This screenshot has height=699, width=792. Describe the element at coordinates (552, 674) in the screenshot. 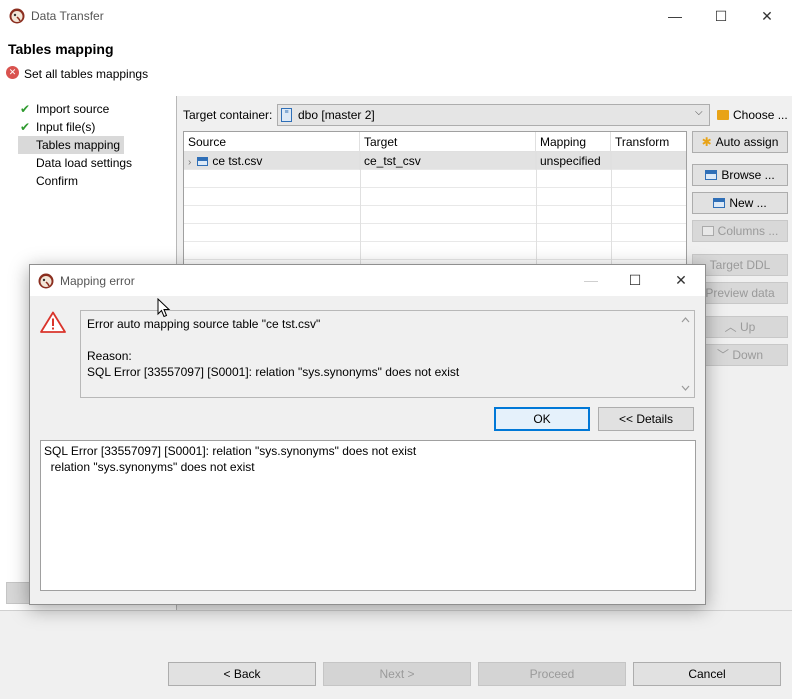

I see `proceed-button: Proceed` at that location.